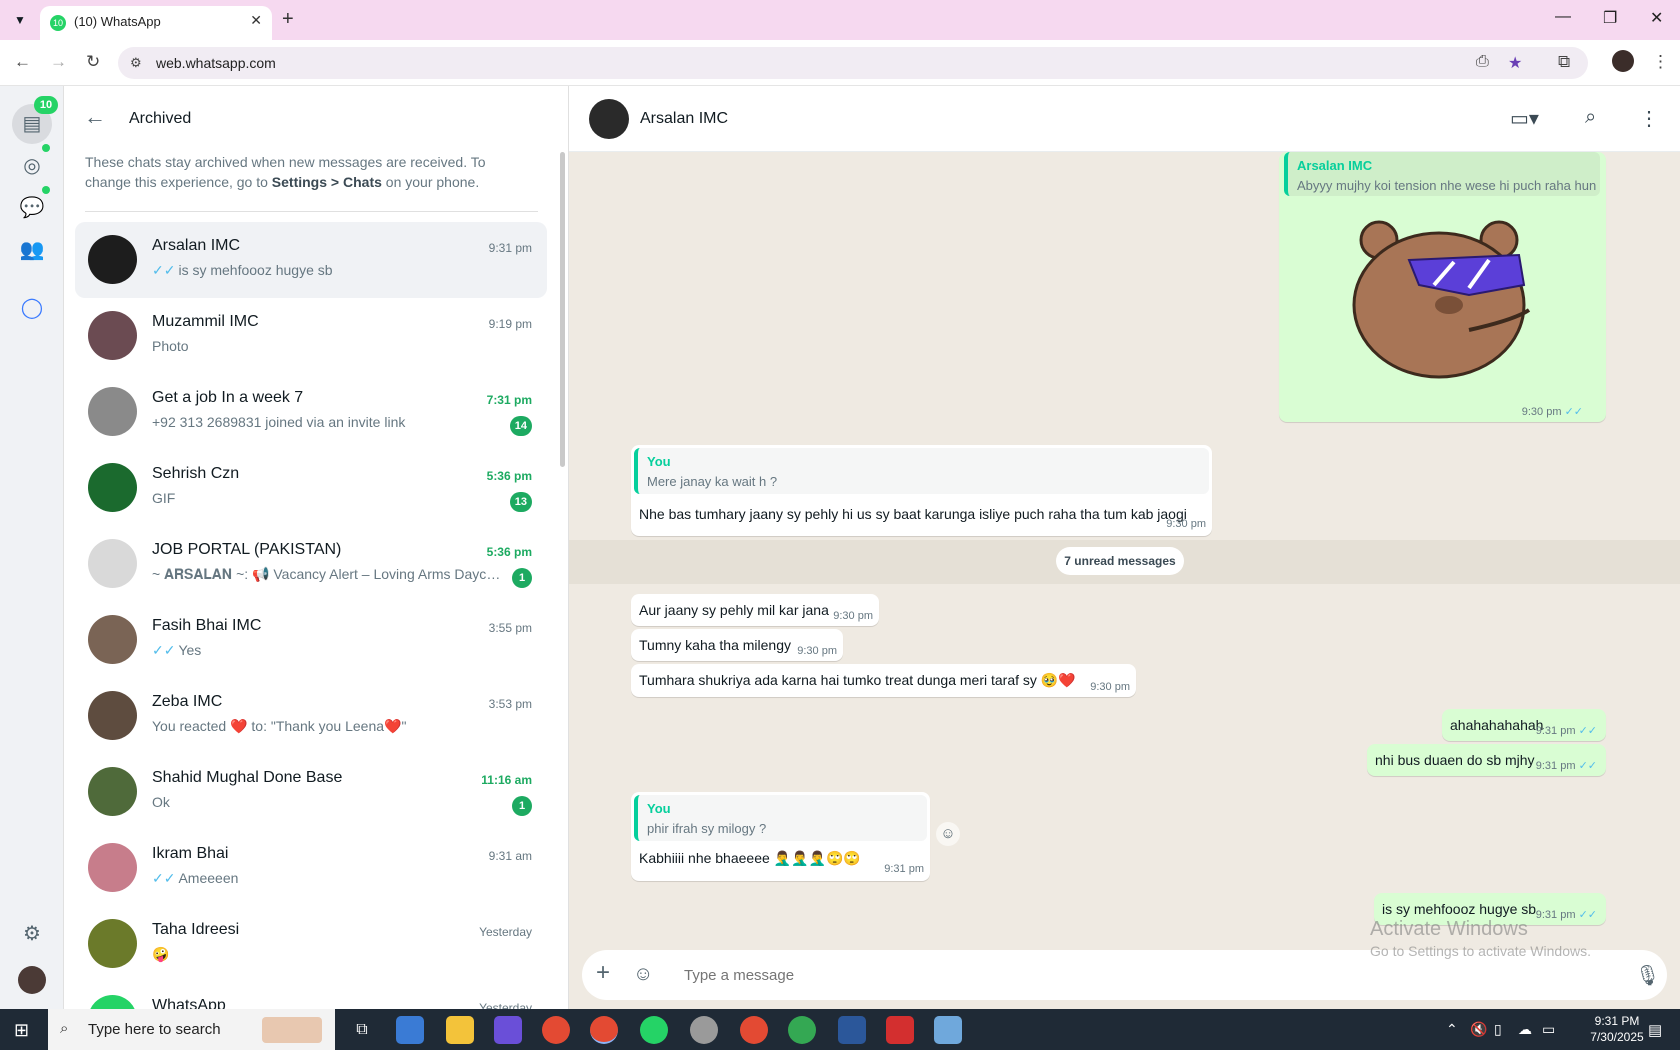 This screenshot has height=1050, width=1680. I want to click on tray-chevron-icon: ⌃, so click(1452, 1029).